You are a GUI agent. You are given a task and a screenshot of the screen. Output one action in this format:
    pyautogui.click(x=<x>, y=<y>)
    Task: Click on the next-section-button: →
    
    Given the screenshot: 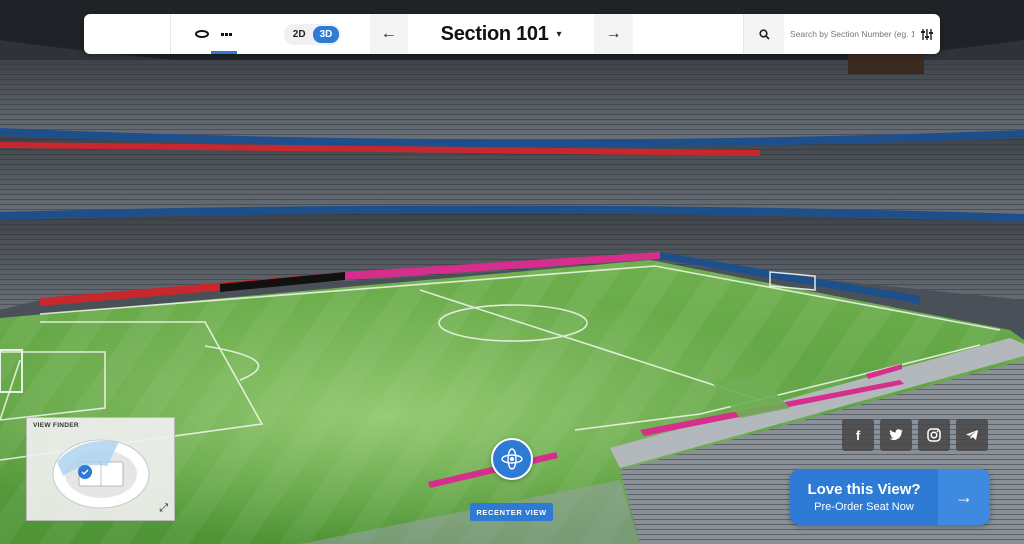 What is the action you would take?
    pyautogui.click(x=613, y=34)
    